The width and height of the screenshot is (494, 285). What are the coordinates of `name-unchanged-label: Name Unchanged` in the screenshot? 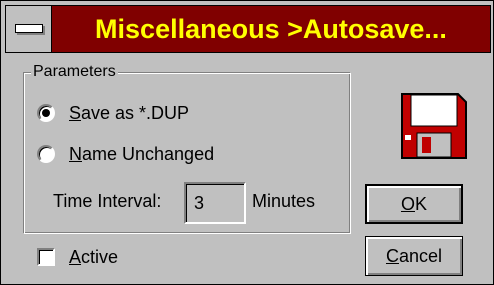 It's located at (142, 153).